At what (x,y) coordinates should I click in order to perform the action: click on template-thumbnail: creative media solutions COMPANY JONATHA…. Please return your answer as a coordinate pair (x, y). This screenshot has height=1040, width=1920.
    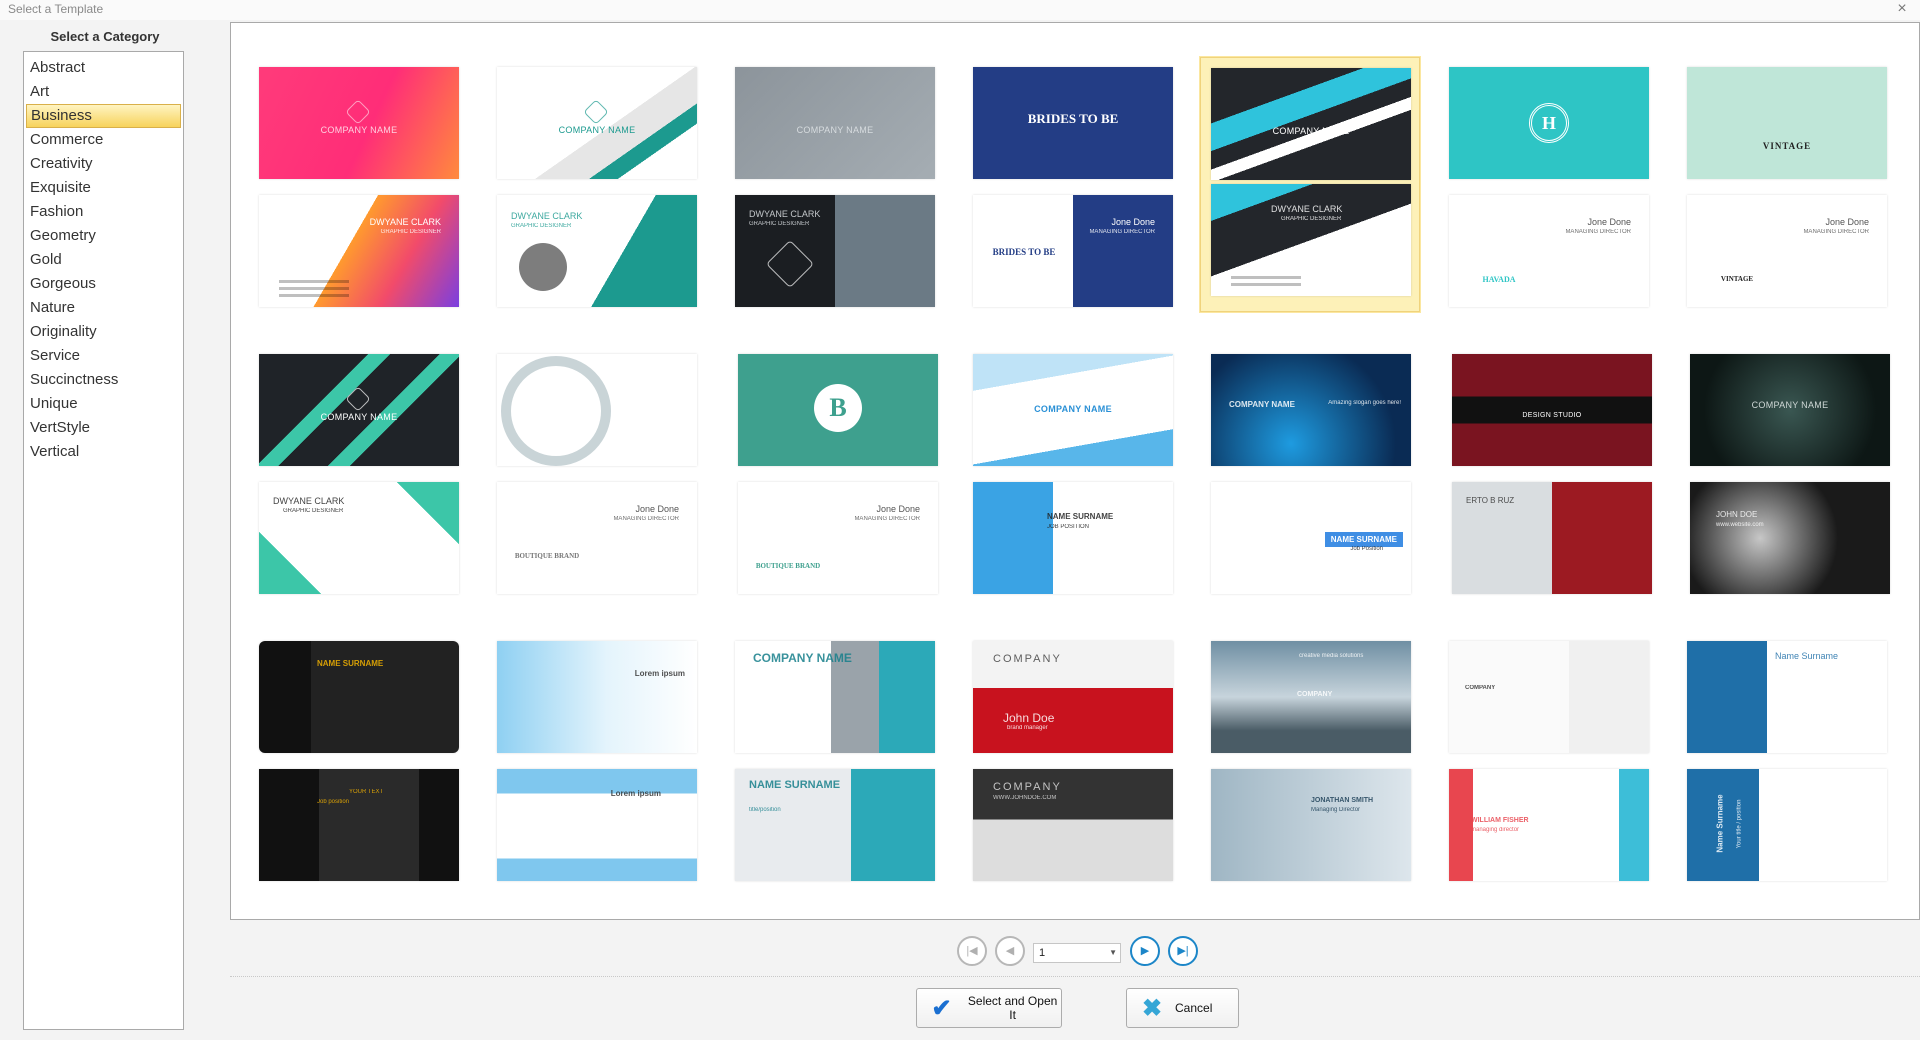
    Looking at the image, I should click on (1311, 761).